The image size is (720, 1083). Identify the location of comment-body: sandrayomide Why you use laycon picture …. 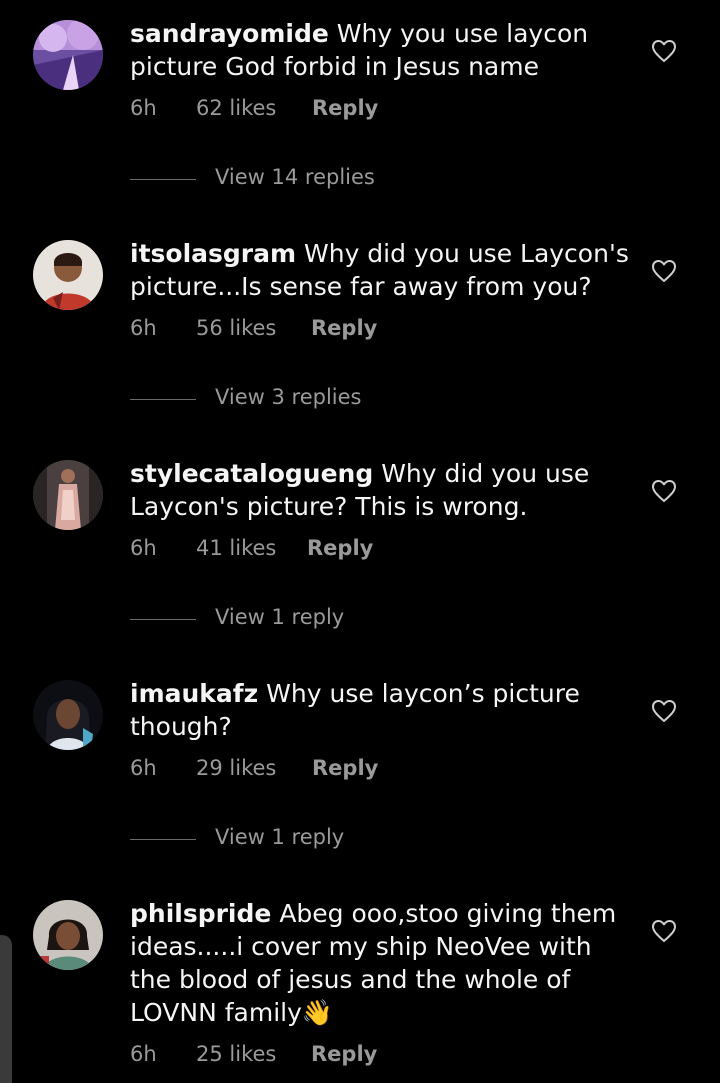
(380, 50).